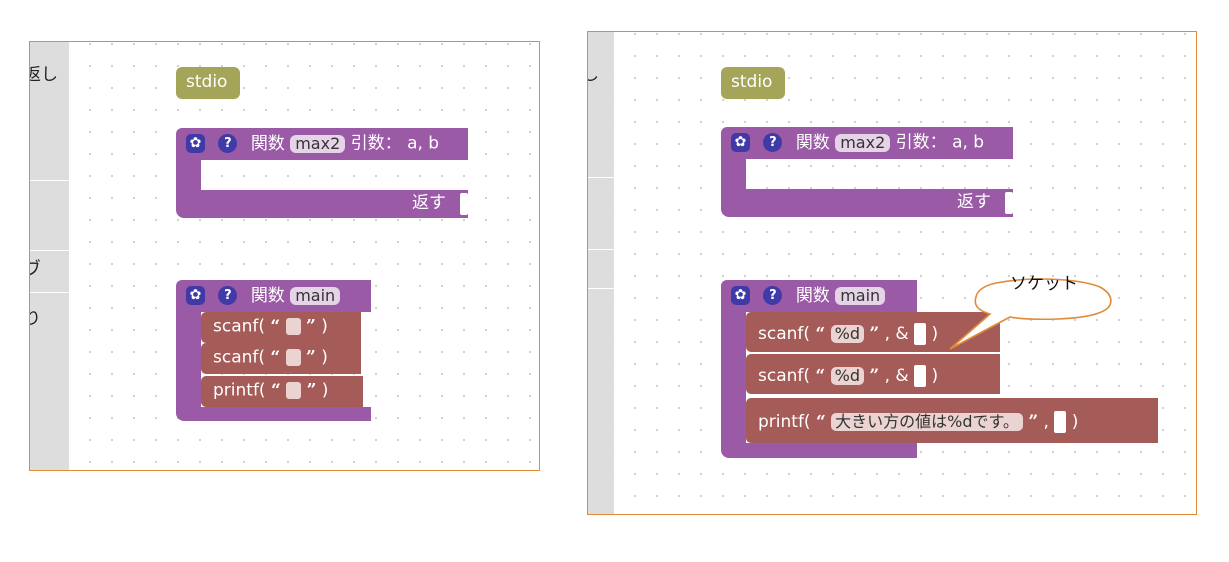 The width and height of the screenshot is (1229, 562). What do you see at coordinates (35, 266) in the screenshot?
I see `toolbox-label: ヷ` at bounding box center [35, 266].